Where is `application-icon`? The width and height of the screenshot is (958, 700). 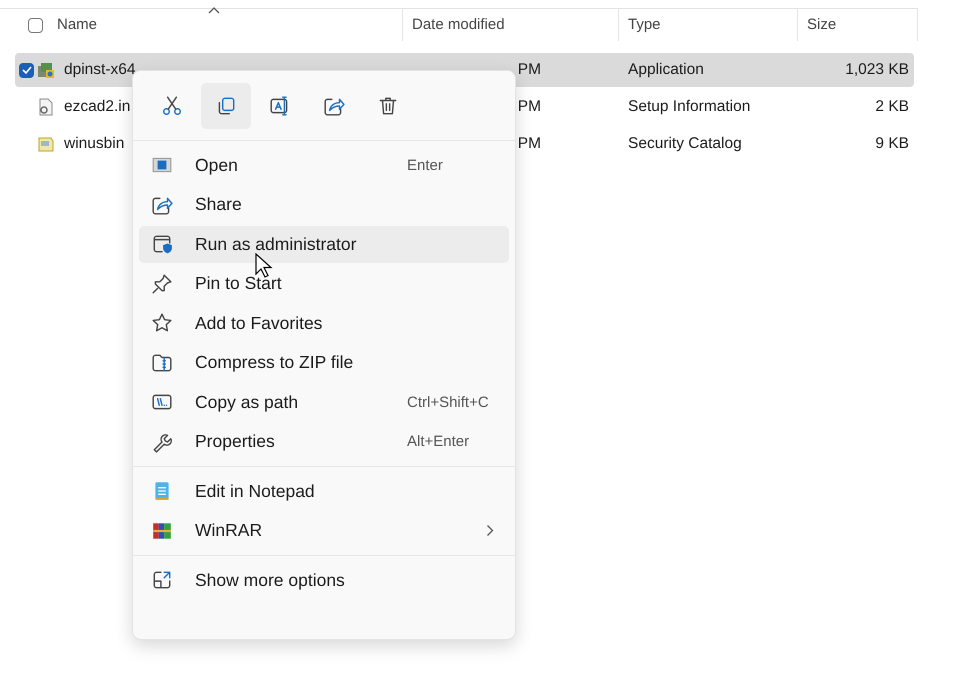
application-icon is located at coordinates (46, 70).